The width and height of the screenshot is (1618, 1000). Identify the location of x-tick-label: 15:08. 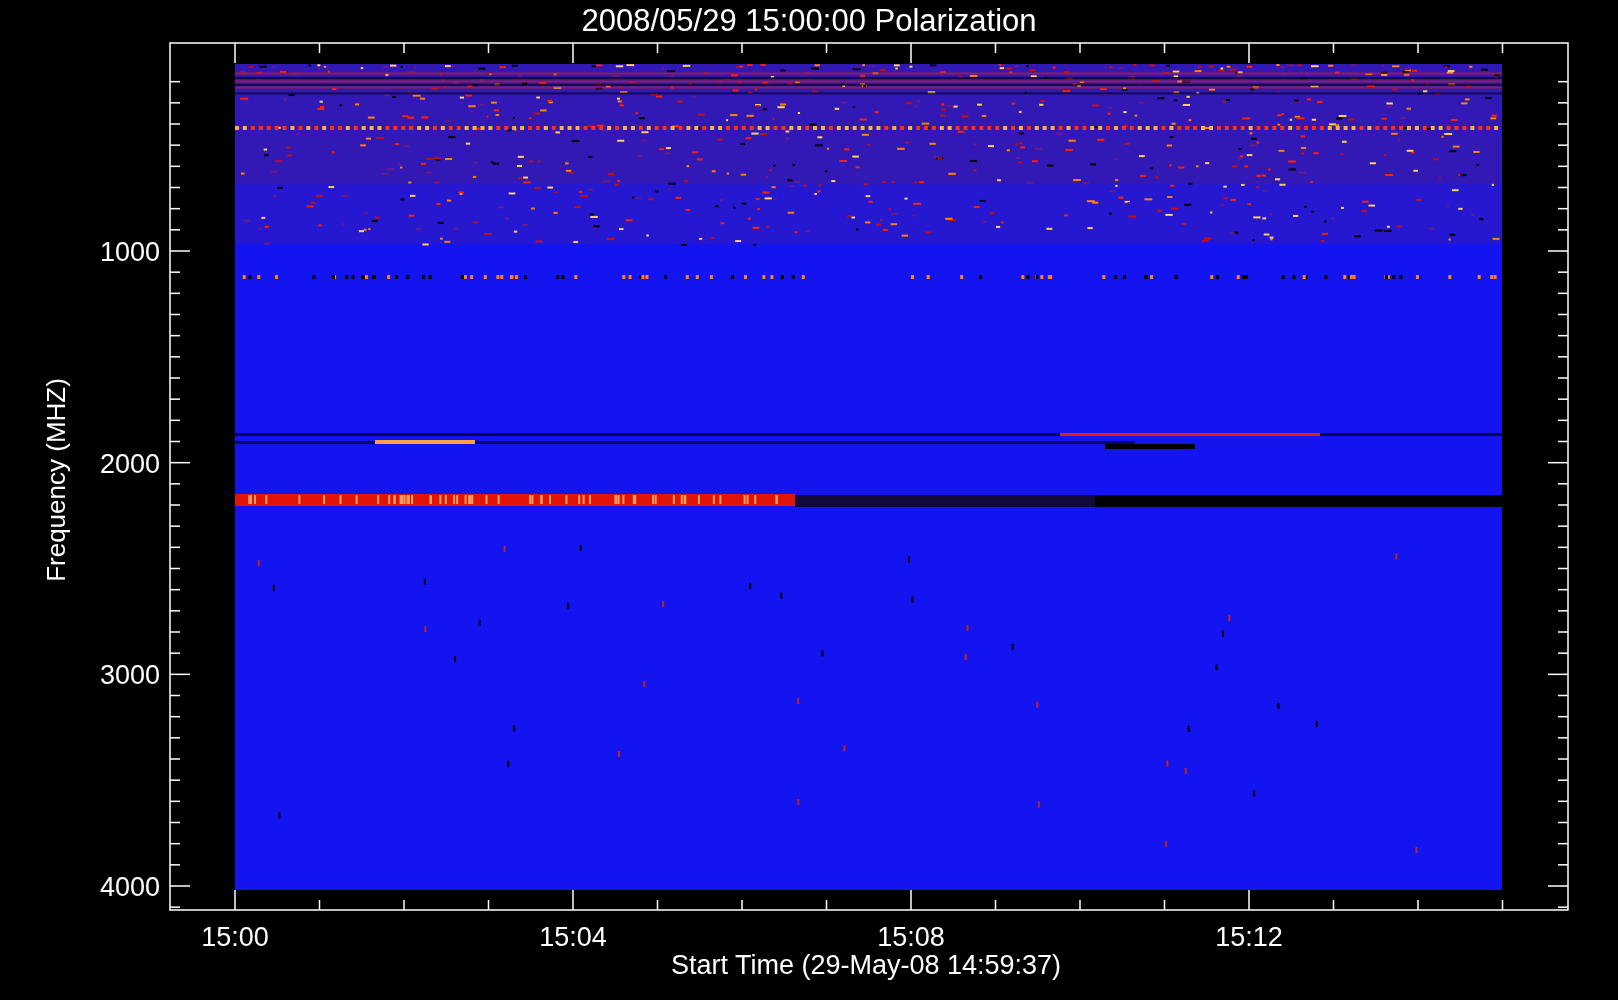
(911, 937).